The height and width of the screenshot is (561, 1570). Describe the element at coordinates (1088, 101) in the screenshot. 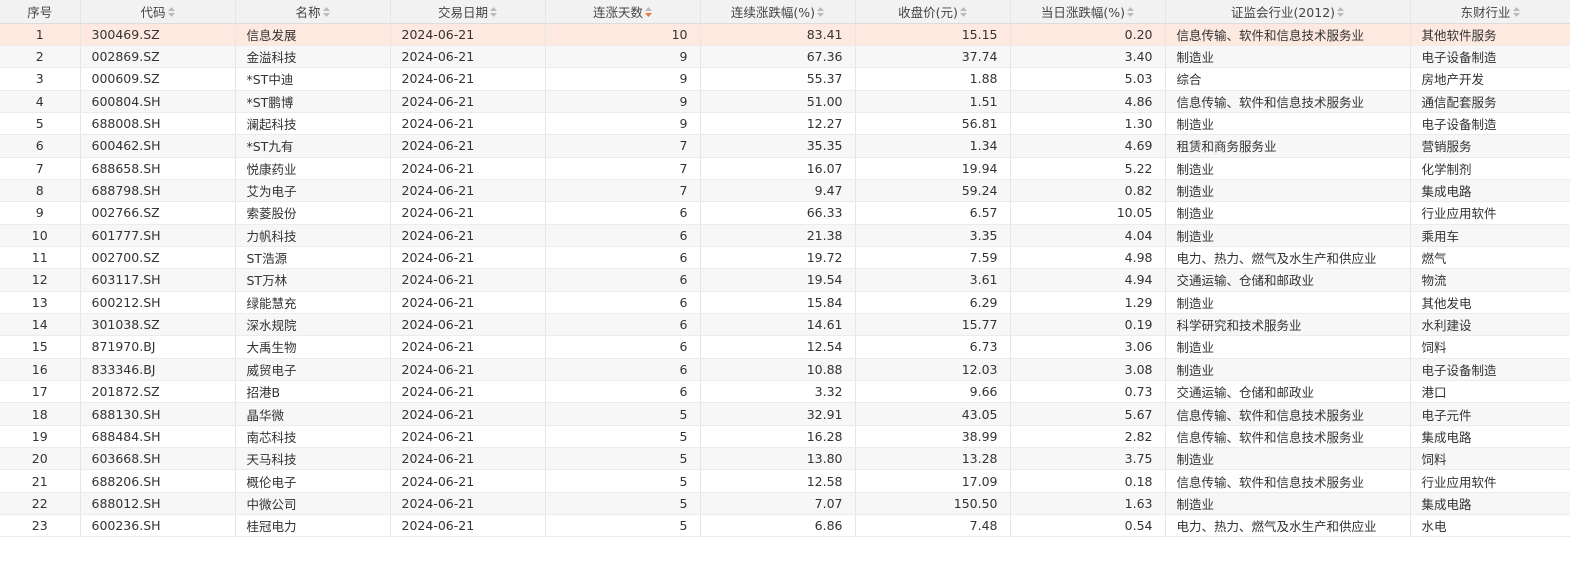

I see `cell-daily-change: 4.86` at that location.